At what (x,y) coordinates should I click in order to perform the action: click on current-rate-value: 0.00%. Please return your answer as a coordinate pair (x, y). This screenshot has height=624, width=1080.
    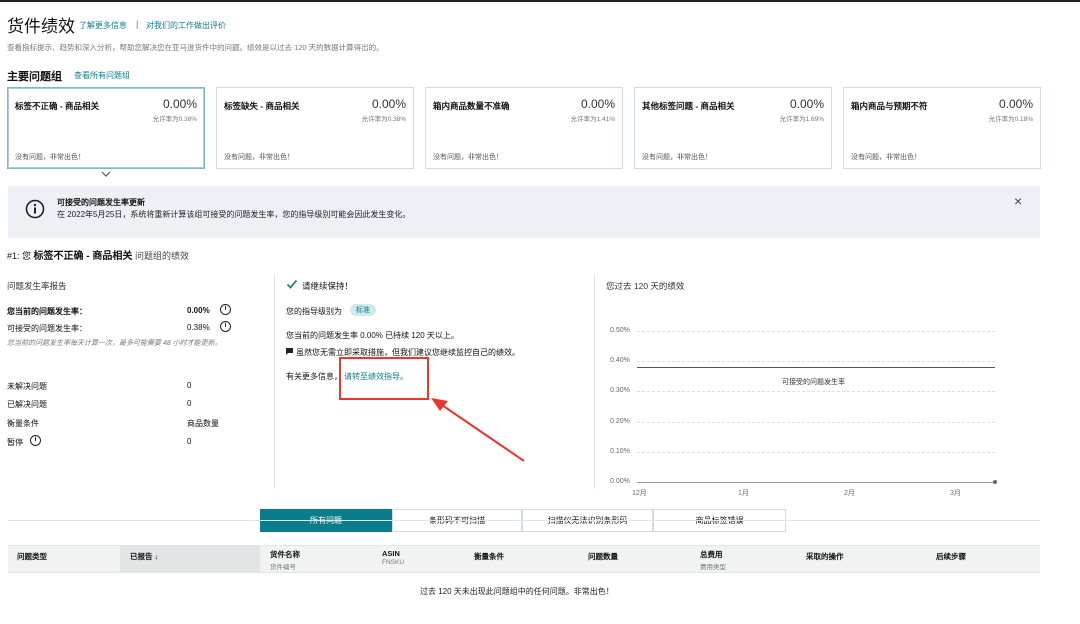
    Looking at the image, I should click on (198, 310).